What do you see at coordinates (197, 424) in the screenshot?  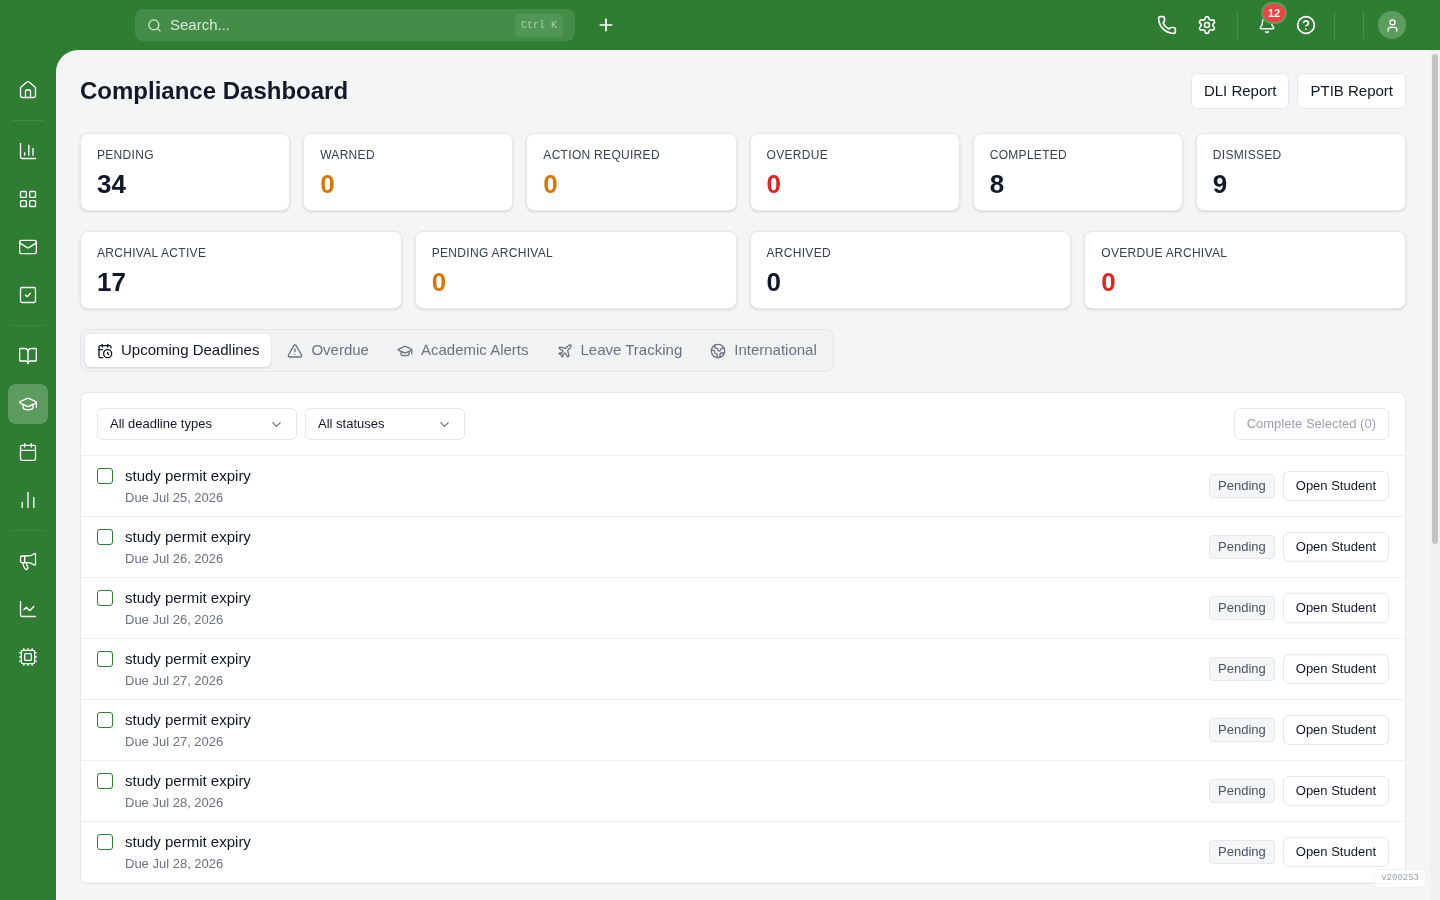 I see `filter-dropdown: All deadline types` at bounding box center [197, 424].